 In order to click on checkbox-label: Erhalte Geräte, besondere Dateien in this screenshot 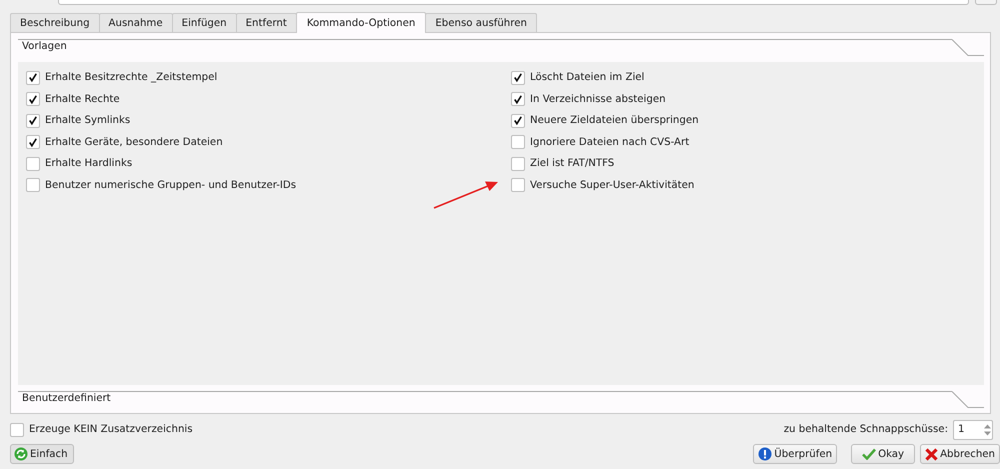, I will do `click(134, 142)`.